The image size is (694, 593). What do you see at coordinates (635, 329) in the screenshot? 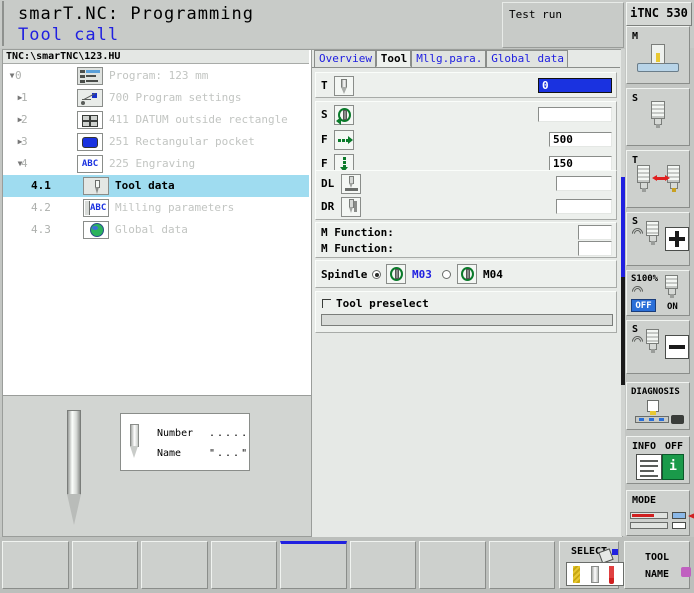
I see `speed-decrease-key-label: S` at bounding box center [635, 329].